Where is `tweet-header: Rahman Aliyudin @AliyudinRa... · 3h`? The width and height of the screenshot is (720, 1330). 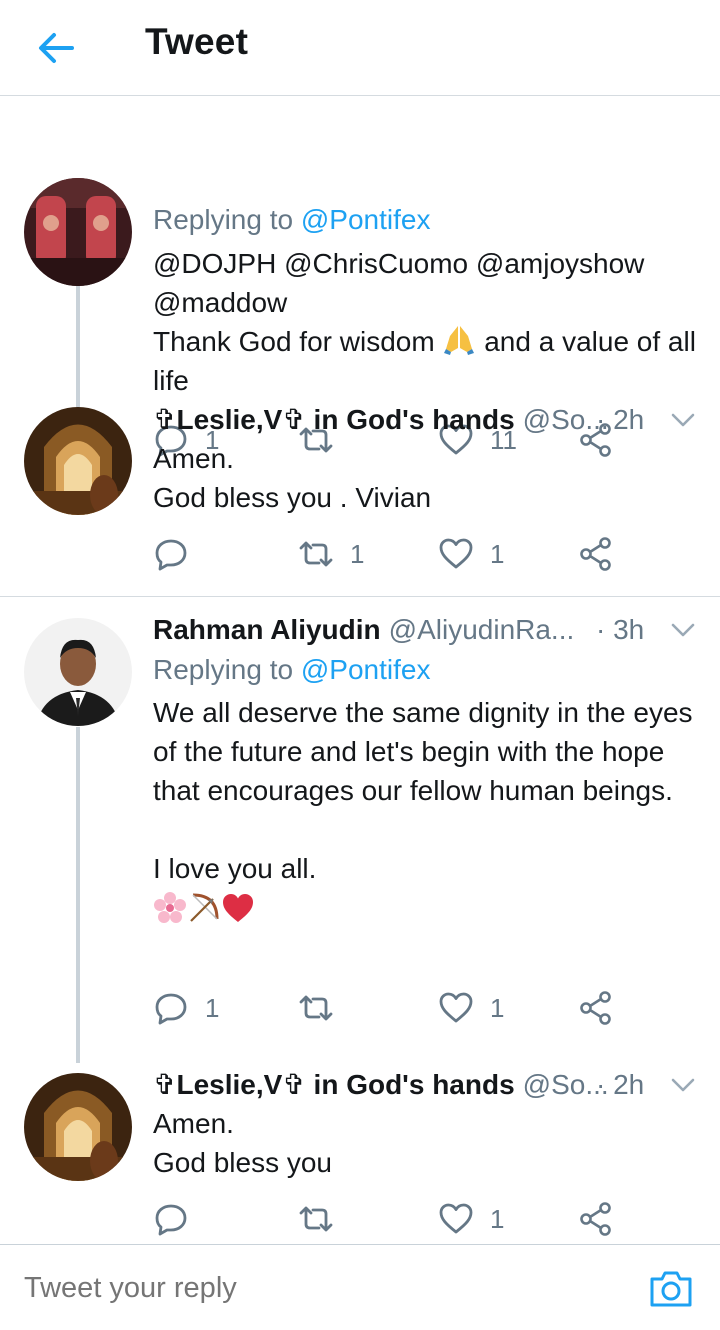
tweet-header: Rahman Aliyudin @AliyudinRa... · 3h is located at coordinates (428, 630).